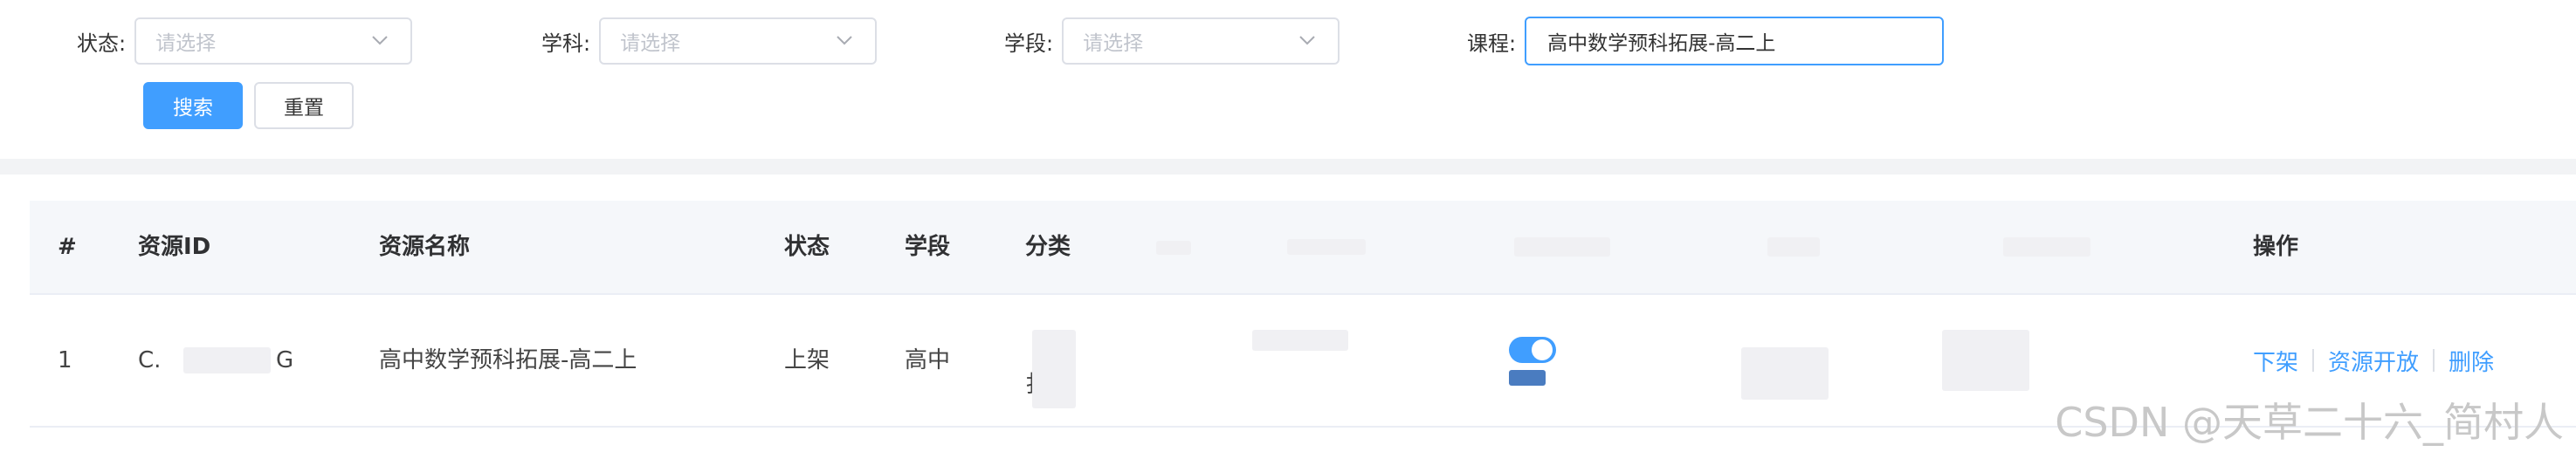 The image size is (2576, 452). I want to click on subject-select: 请选择, so click(738, 41).